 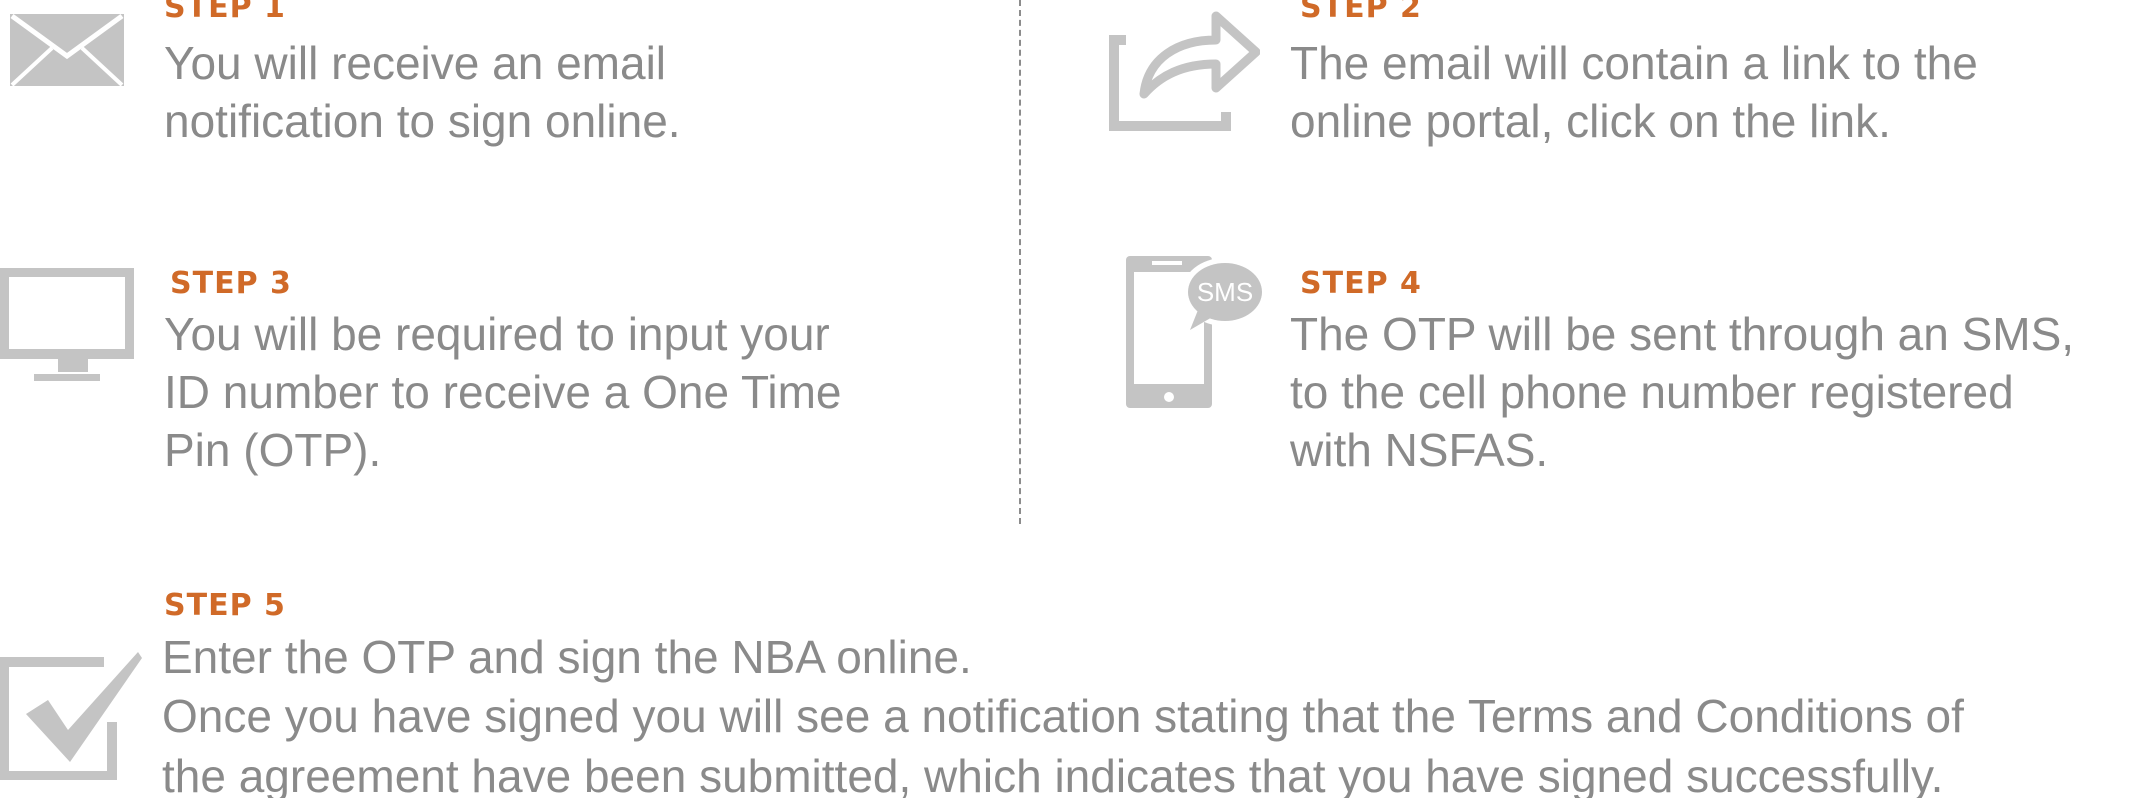 I want to click on step-4-line: The OTP will be sent through an SMS,, so click(x=1682, y=334).